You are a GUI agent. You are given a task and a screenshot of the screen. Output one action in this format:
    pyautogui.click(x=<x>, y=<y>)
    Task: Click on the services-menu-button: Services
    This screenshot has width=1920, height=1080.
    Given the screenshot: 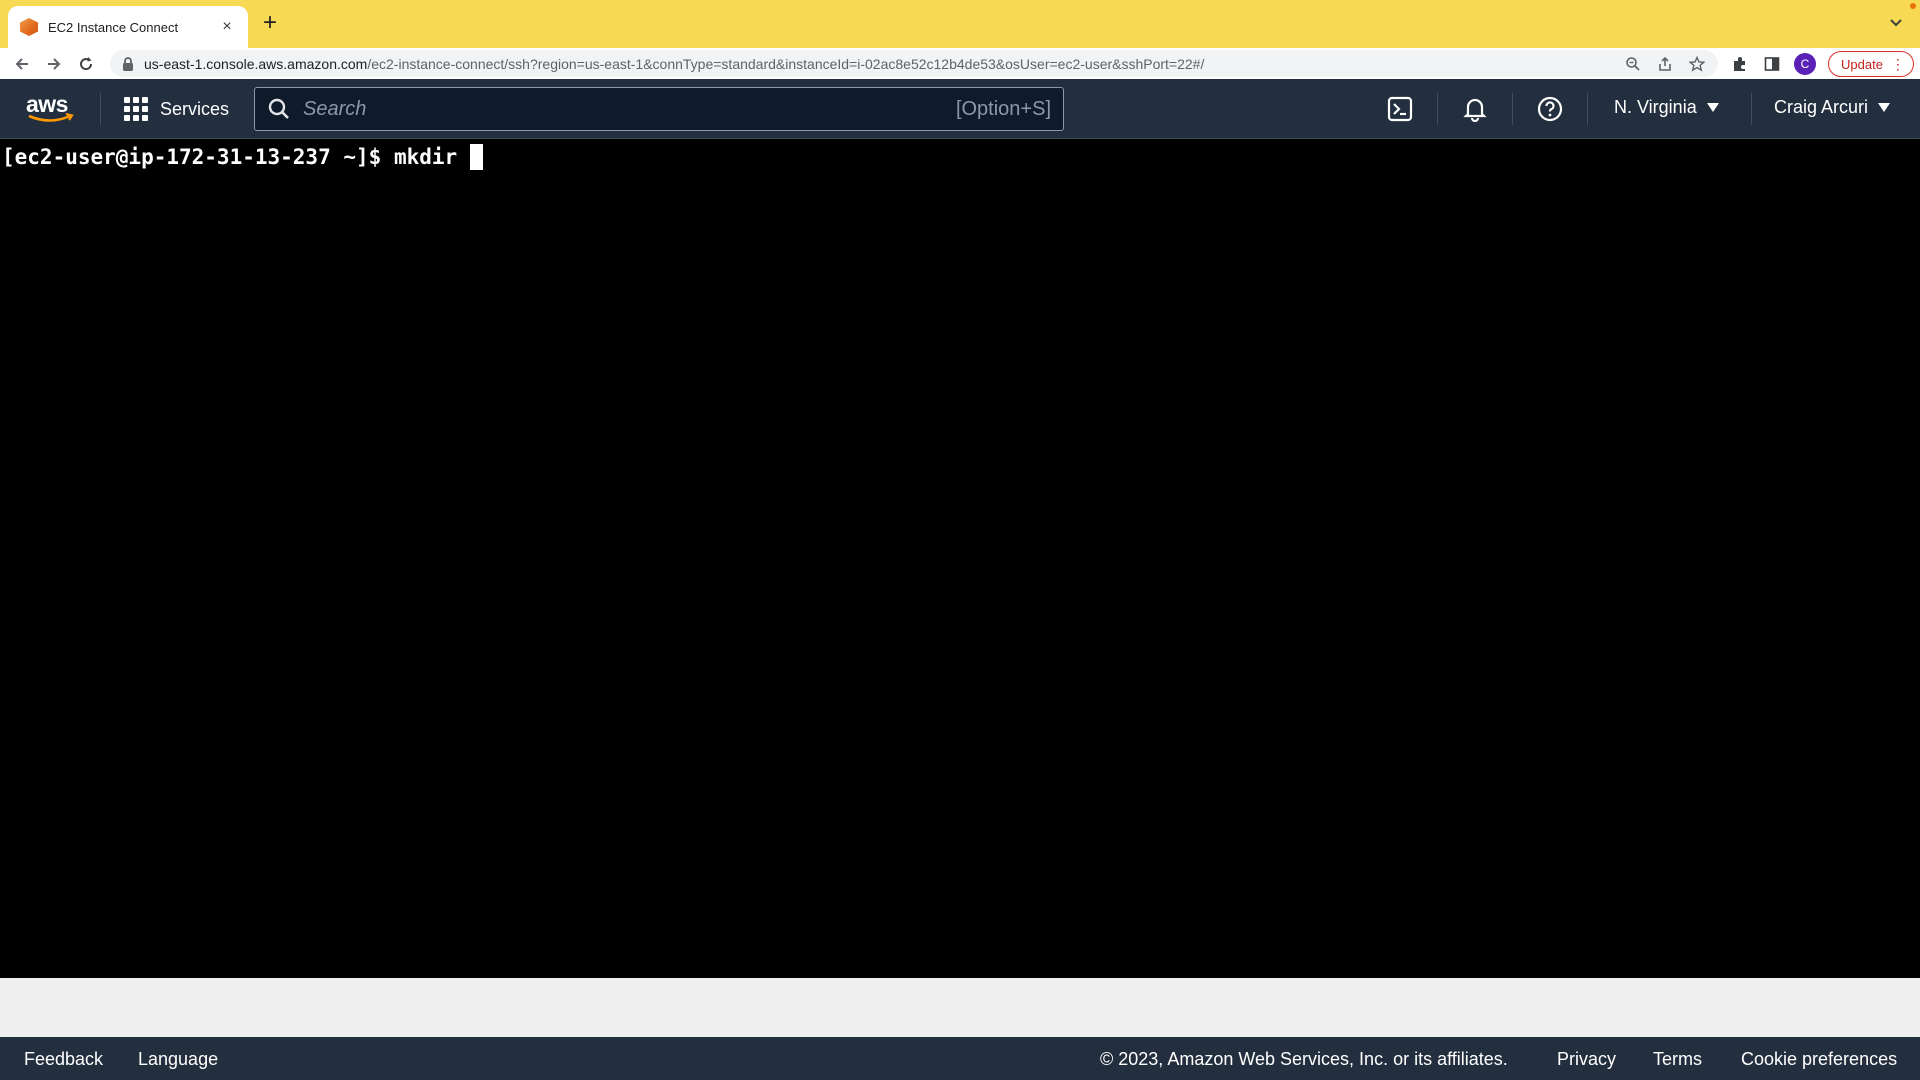 What is the action you would take?
    pyautogui.click(x=176, y=109)
    